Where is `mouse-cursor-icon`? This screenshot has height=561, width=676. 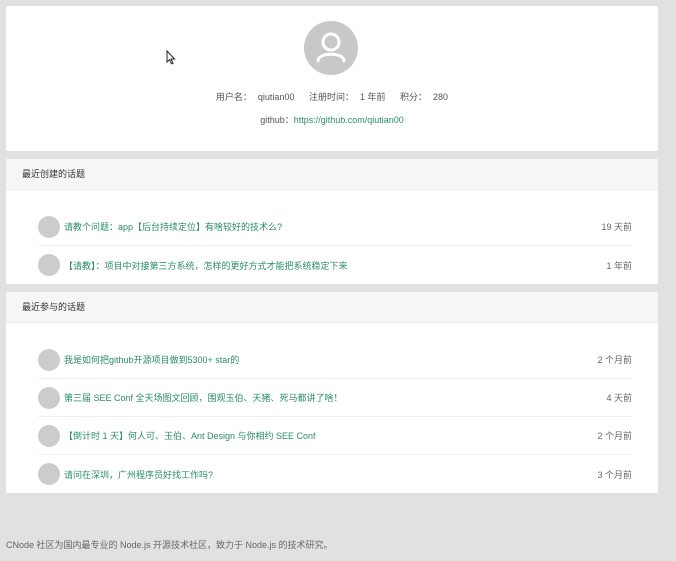
mouse-cursor-icon is located at coordinates (171, 57).